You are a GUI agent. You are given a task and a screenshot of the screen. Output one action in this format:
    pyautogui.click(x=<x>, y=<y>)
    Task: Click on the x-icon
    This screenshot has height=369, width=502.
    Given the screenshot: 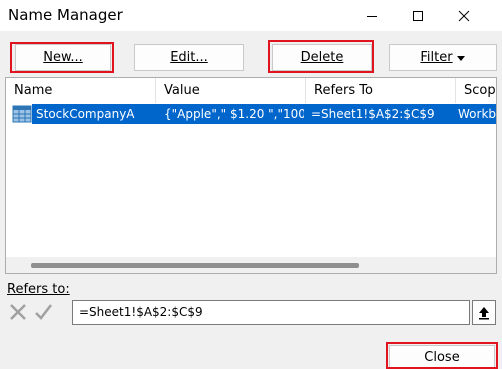 What is the action you would take?
    pyautogui.click(x=18, y=312)
    